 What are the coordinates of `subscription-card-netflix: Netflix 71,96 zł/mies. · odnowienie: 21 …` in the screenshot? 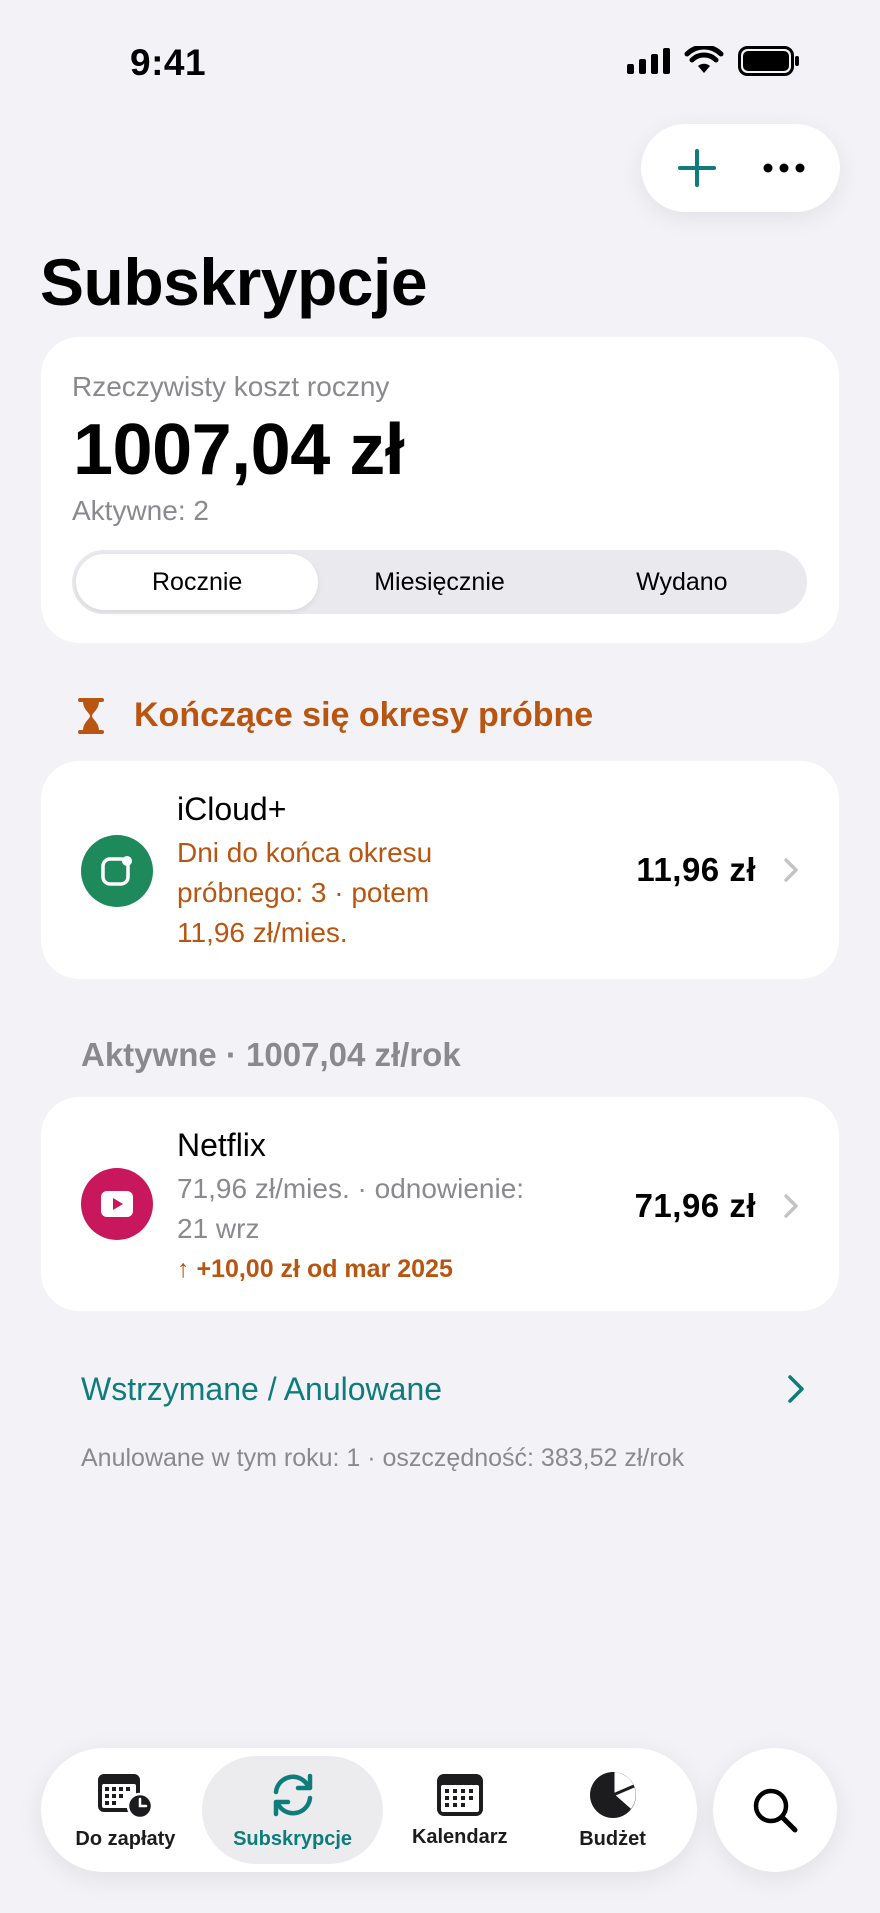 It's located at (440, 1204).